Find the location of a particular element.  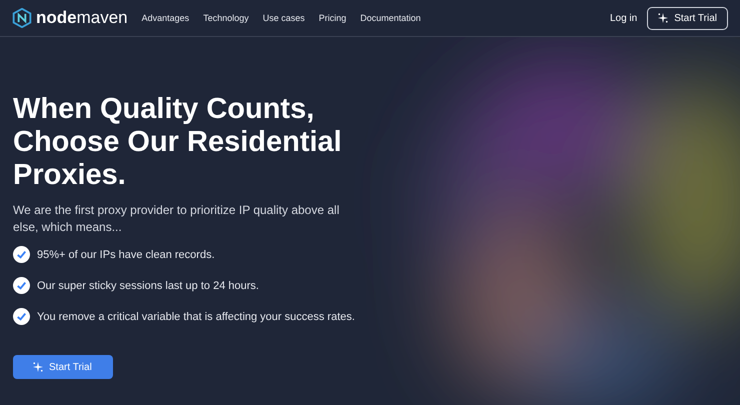

feature-text: Our super sticky sessions last up to 24 hours. is located at coordinates (148, 286).